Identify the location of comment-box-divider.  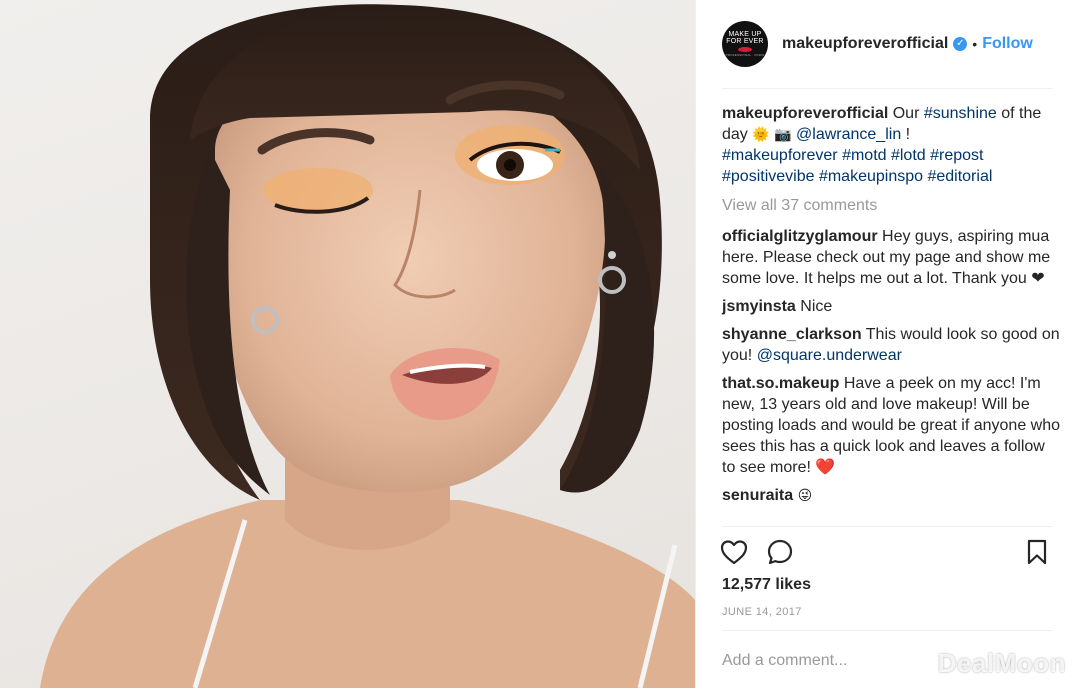
(887, 630).